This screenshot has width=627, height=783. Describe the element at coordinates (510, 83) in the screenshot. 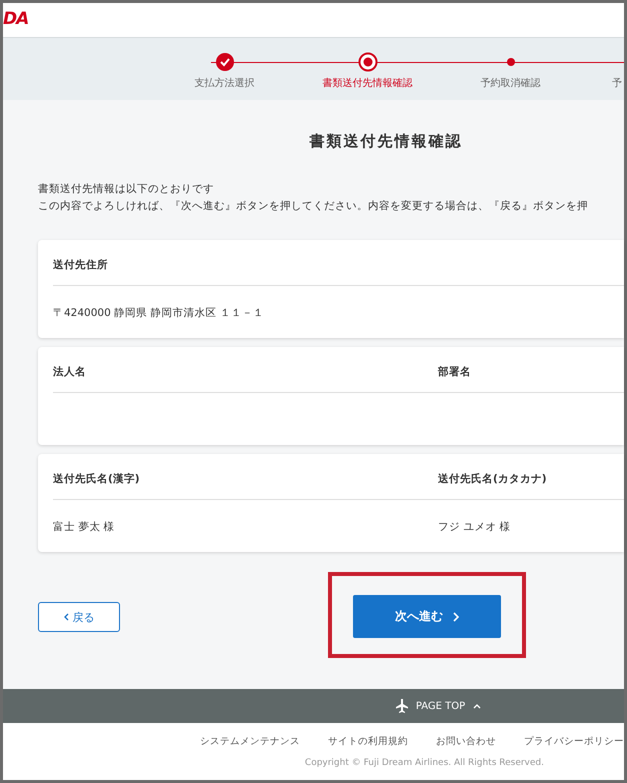

I see `step-label: 予約取消確認` at that location.